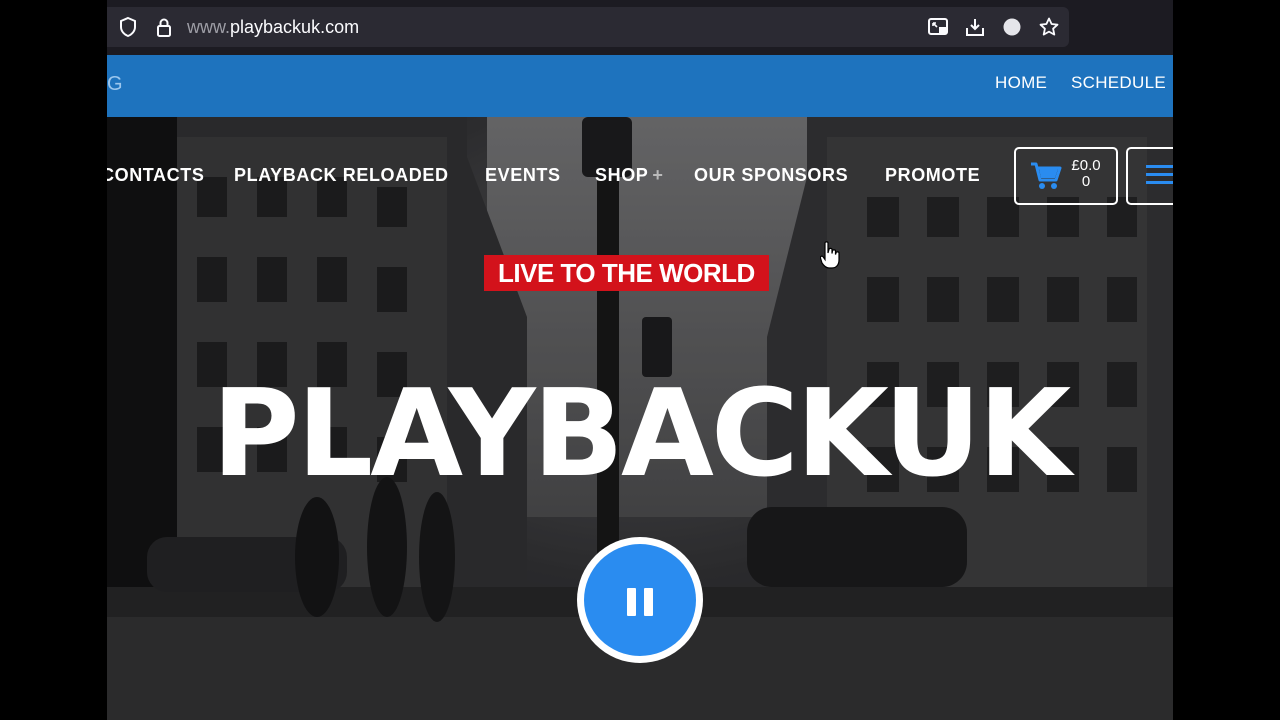 The width and height of the screenshot is (1280, 720). What do you see at coordinates (1046, 175) in the screenshot?
I see `shopping-cart-icon` at bounding box center [1046, 175].